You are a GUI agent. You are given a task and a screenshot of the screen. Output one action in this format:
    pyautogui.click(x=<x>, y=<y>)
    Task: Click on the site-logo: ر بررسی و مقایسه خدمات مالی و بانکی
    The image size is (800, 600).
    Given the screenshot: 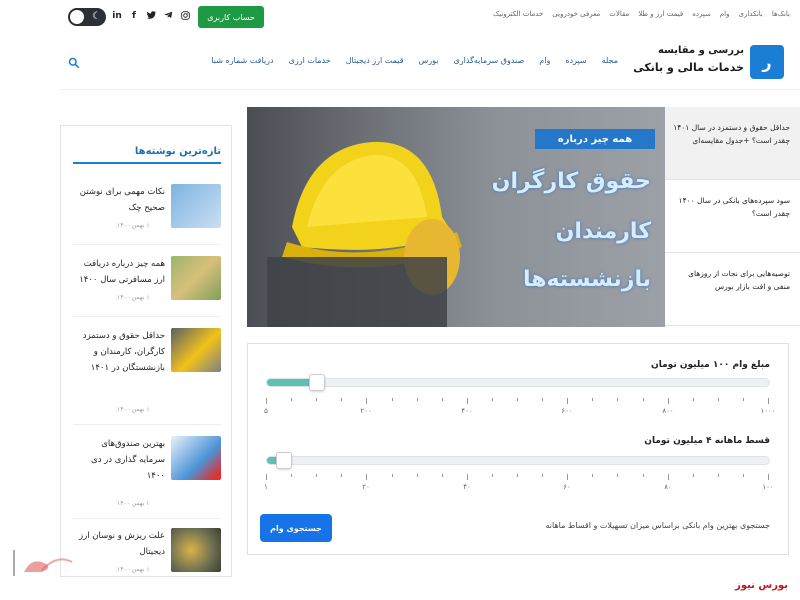 What is the action you would take?
    pyautogui.click(x=708, y=62)
    